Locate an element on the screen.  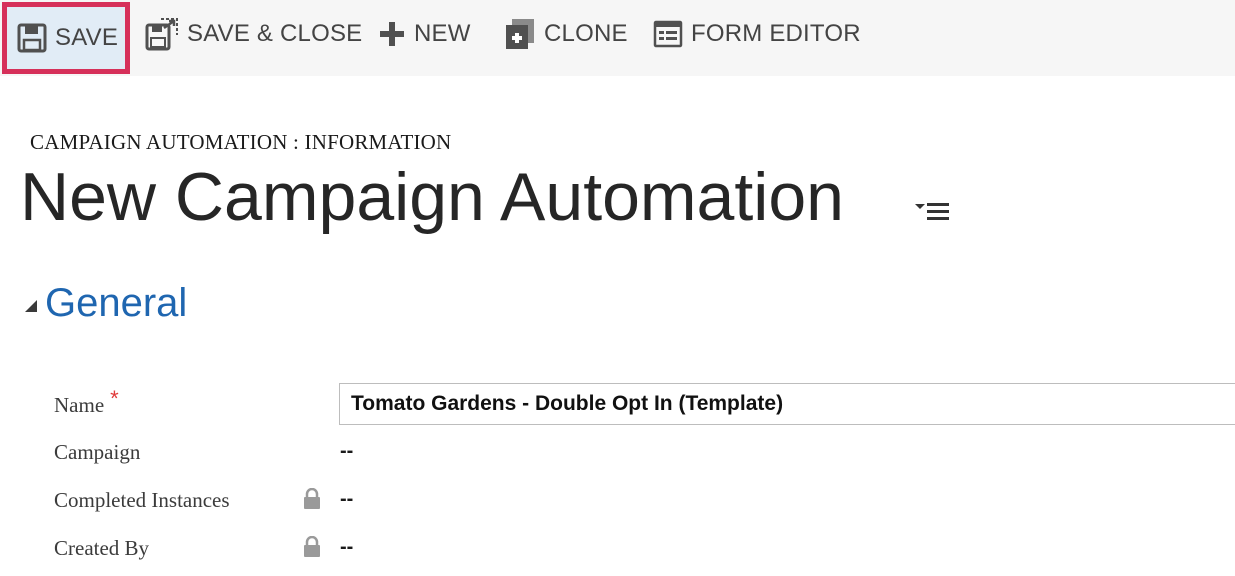
field-label-name: Name * is located at coordinates (86, 402).